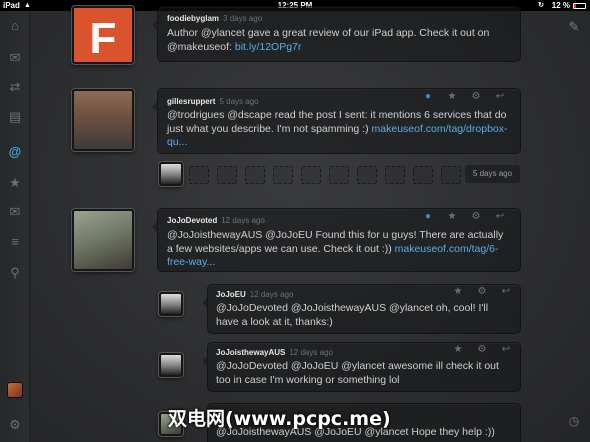 The image size is (590, 442). What do you see at coordinates (103, 120) in the screenshot?
I see `avatar-gillesruppert` at bounding box center [103, 120].